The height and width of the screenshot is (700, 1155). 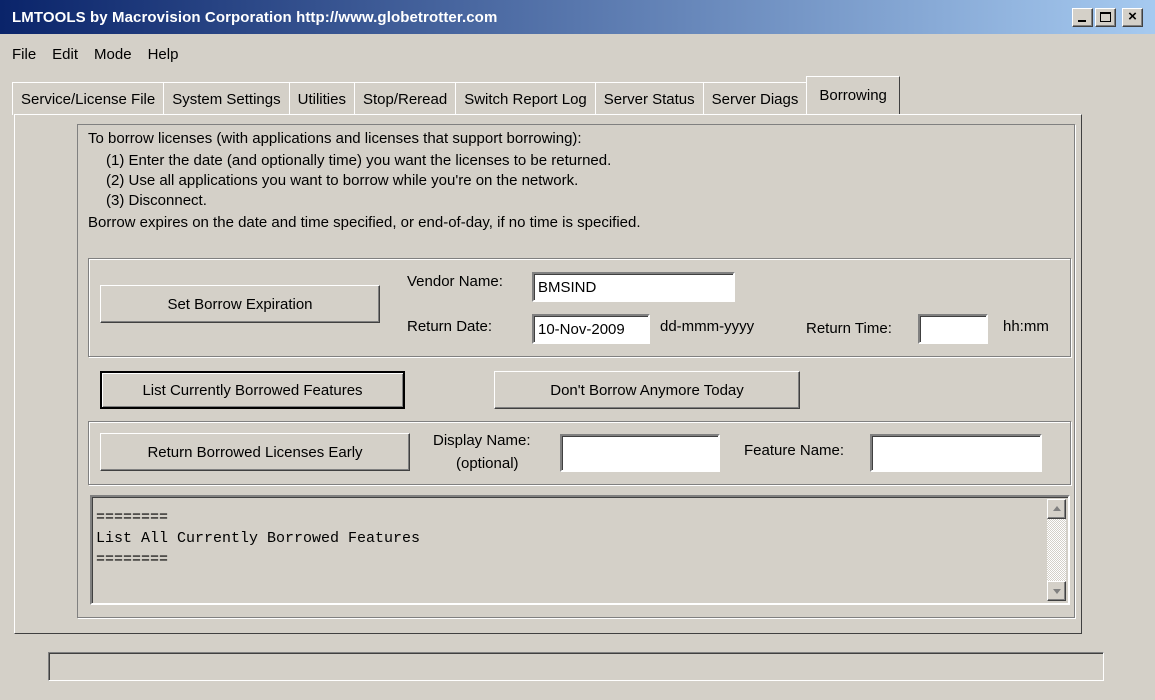 I want to click on tab-system-settings: System Settings, so click(x=226, y=98).